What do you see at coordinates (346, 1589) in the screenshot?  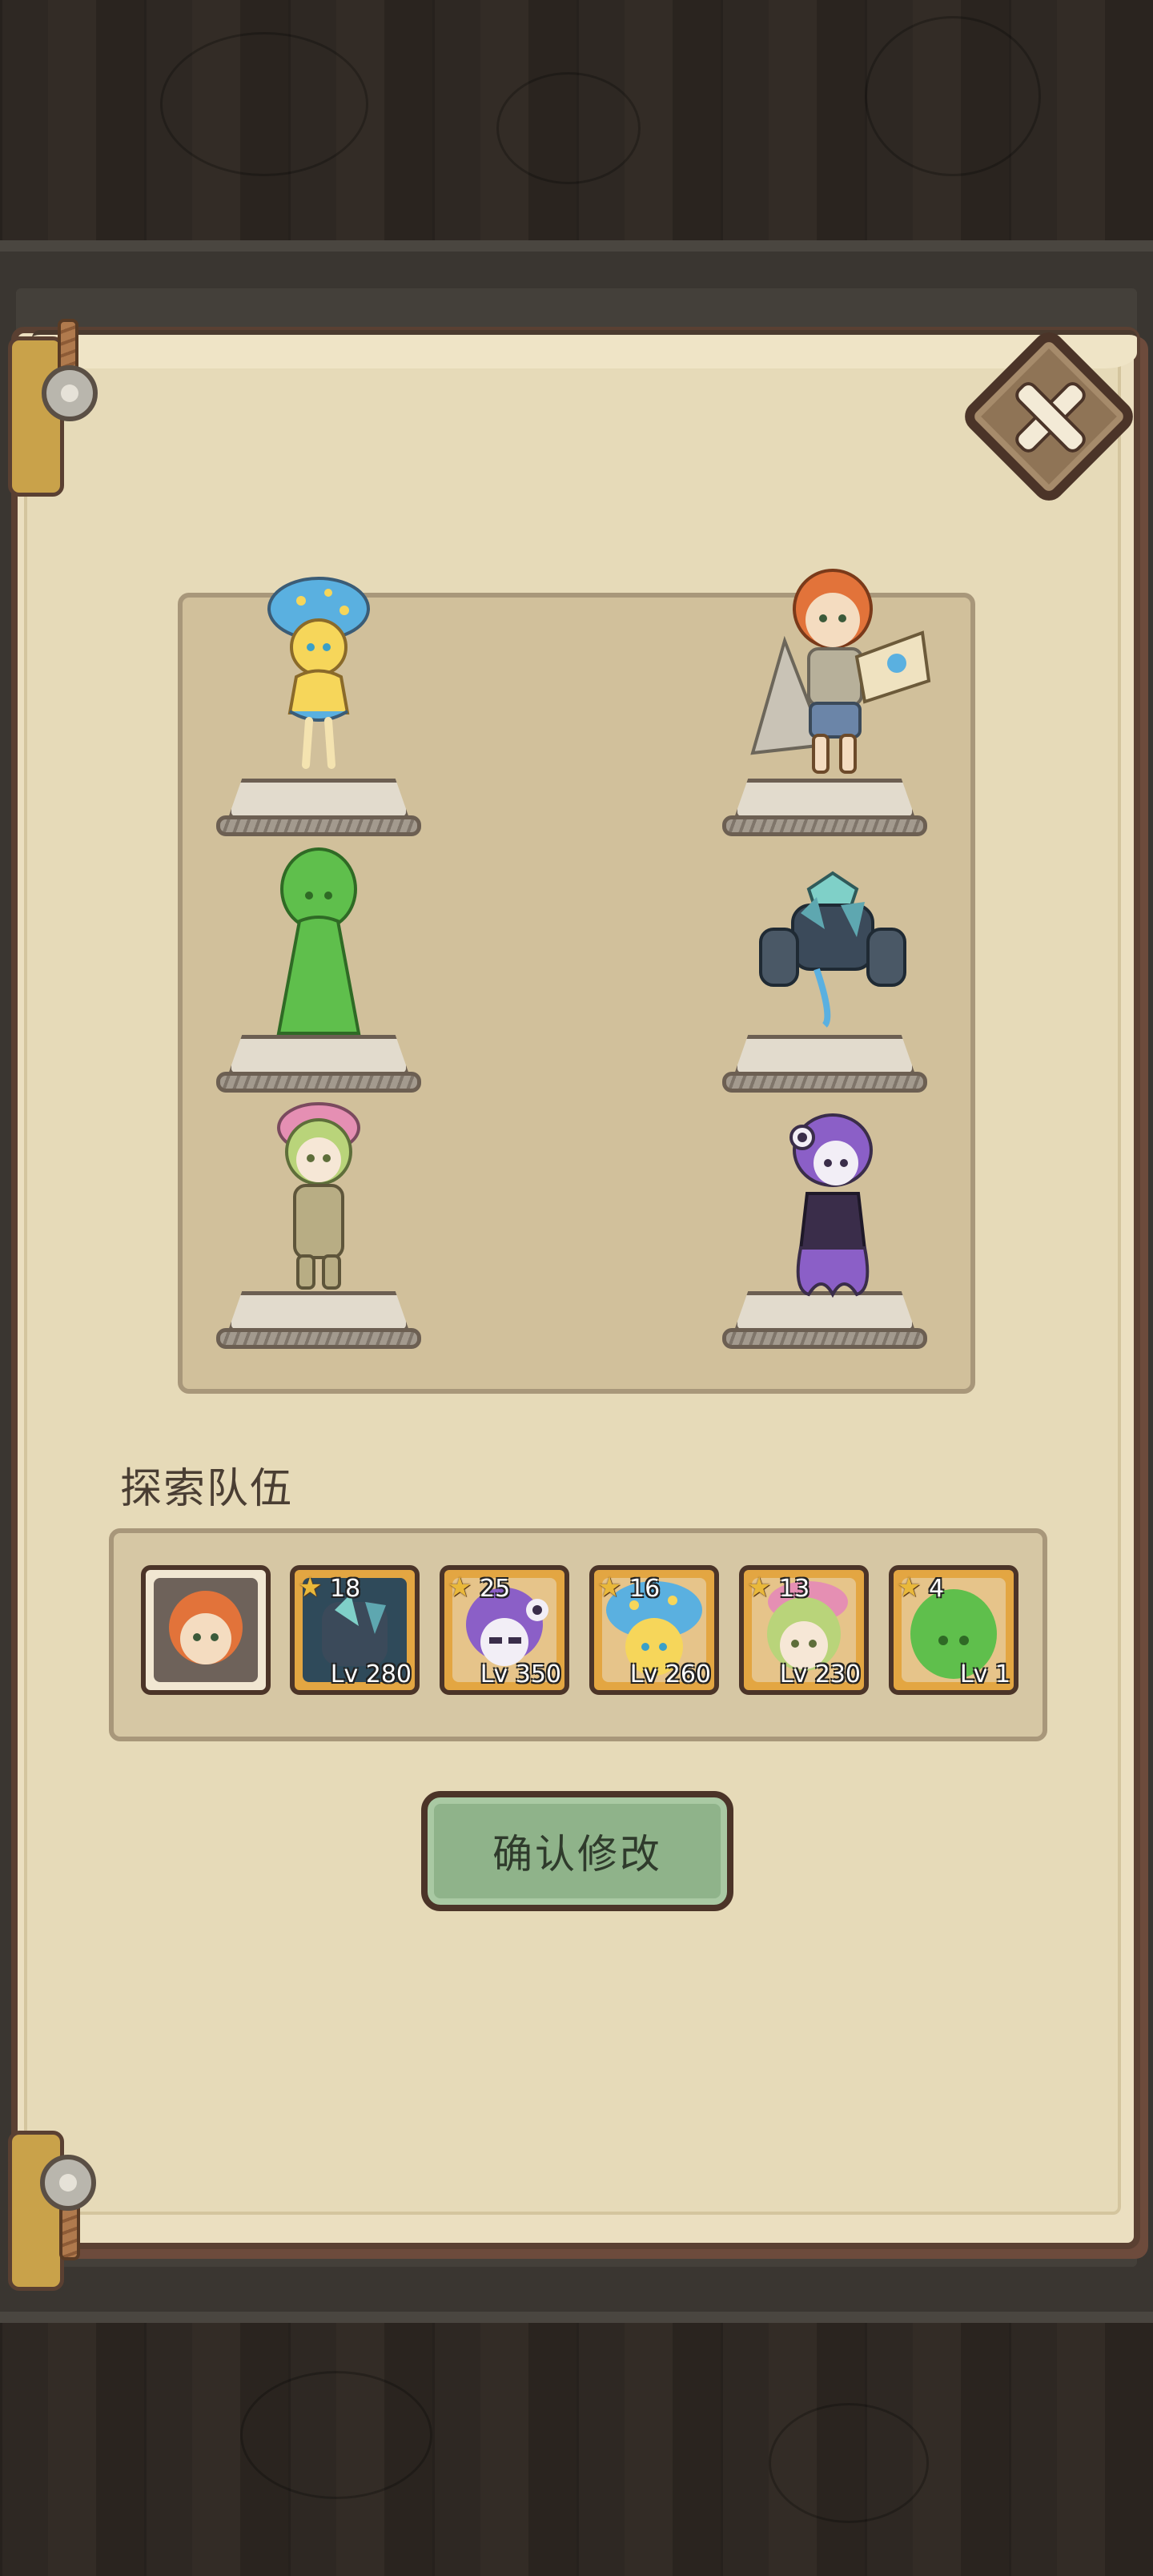 I see `member-count: 18` at bounding box center [346, 1589].